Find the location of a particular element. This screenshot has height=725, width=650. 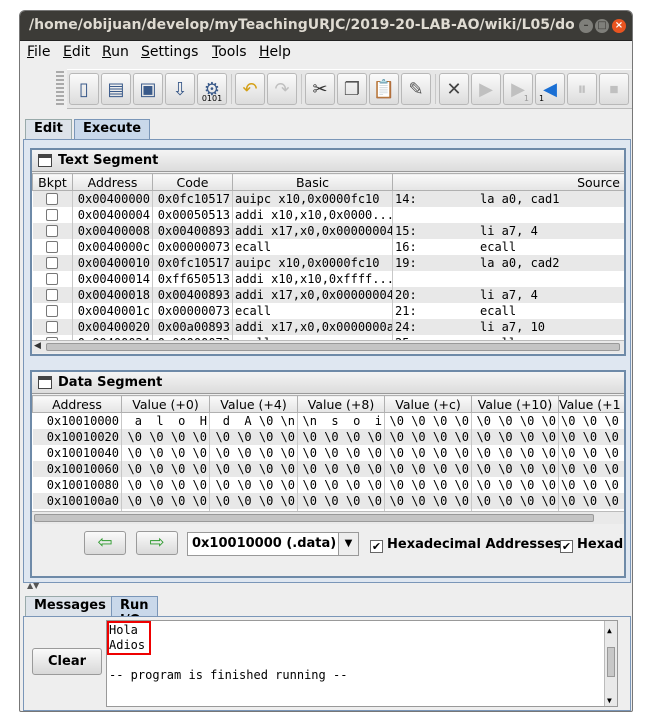

cut-icon: ✂ is located at coordinates (320, 89).